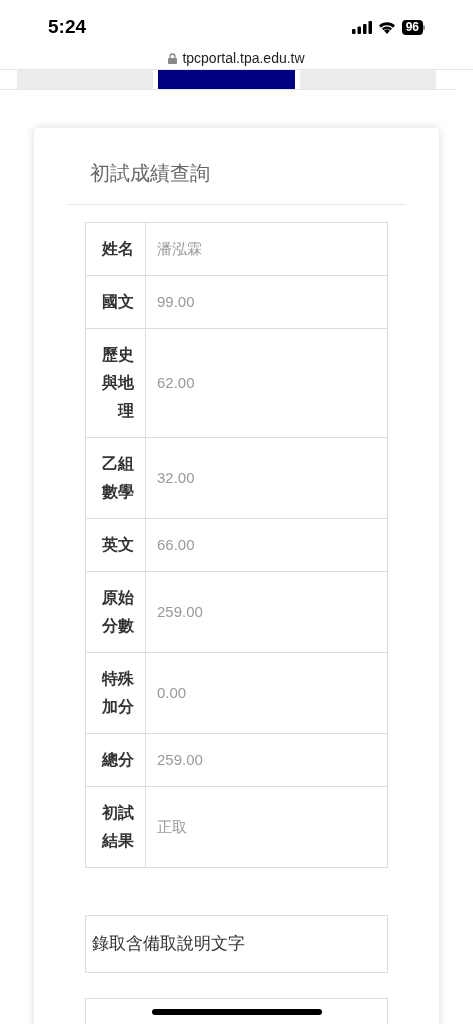  Describe the element at coordinates (150, 173) in the screenshot. I see `card-title: 初試成績查詢` at that location.